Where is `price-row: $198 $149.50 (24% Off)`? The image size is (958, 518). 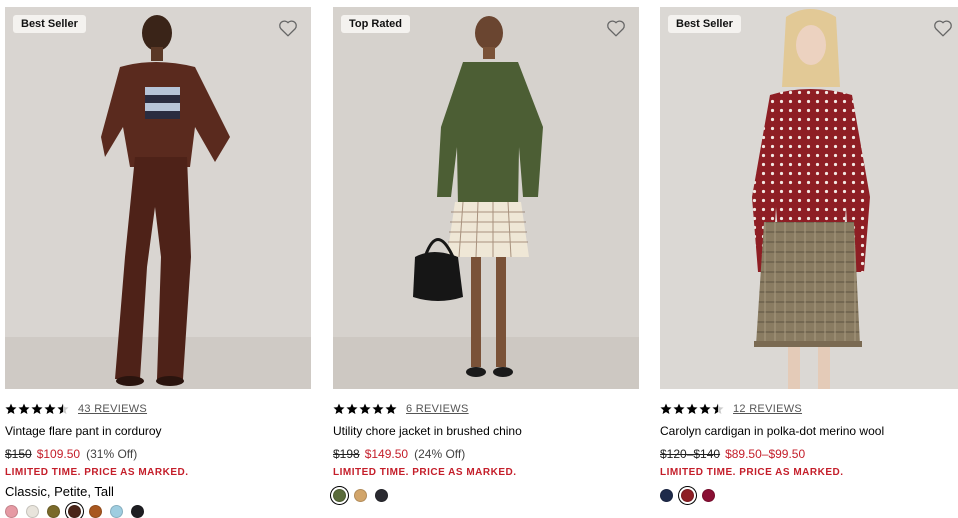 price-row: $198 $149.50 (24% Off) is located at coordinates (486, 454).